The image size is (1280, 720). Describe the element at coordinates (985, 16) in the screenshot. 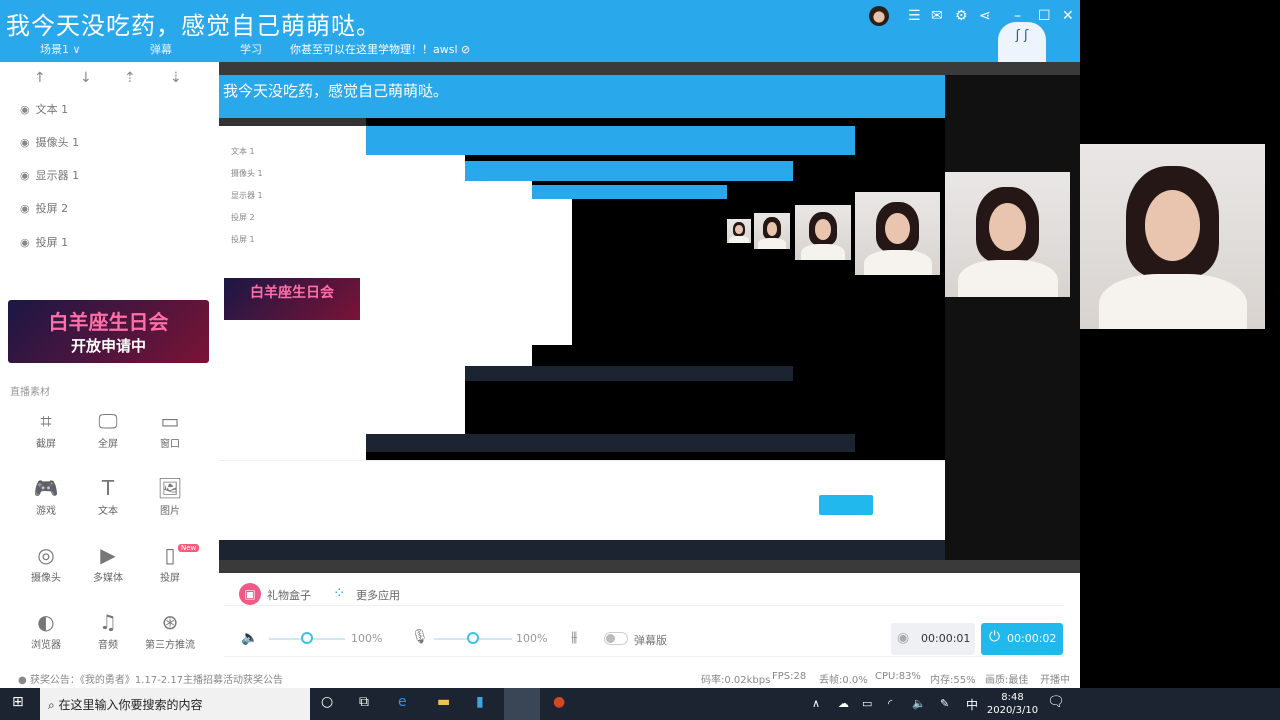

I see `share-icon: ⋖` at that location.